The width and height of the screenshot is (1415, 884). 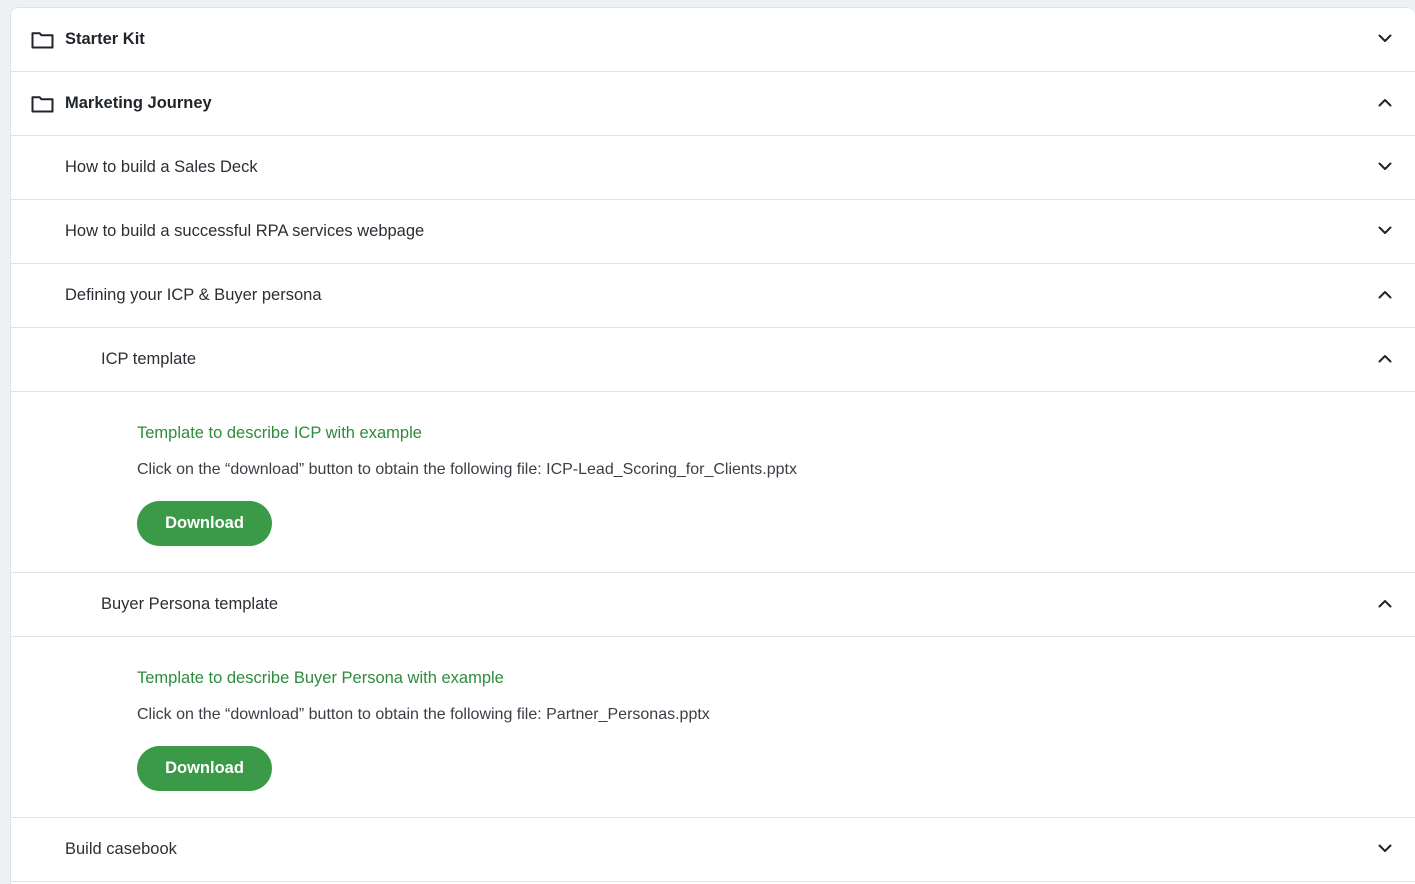 What do you see at coordinates (713, 360) in the screenshot?
I see `subitem-icp-template: ICP template` at bounding box center [713, 360].